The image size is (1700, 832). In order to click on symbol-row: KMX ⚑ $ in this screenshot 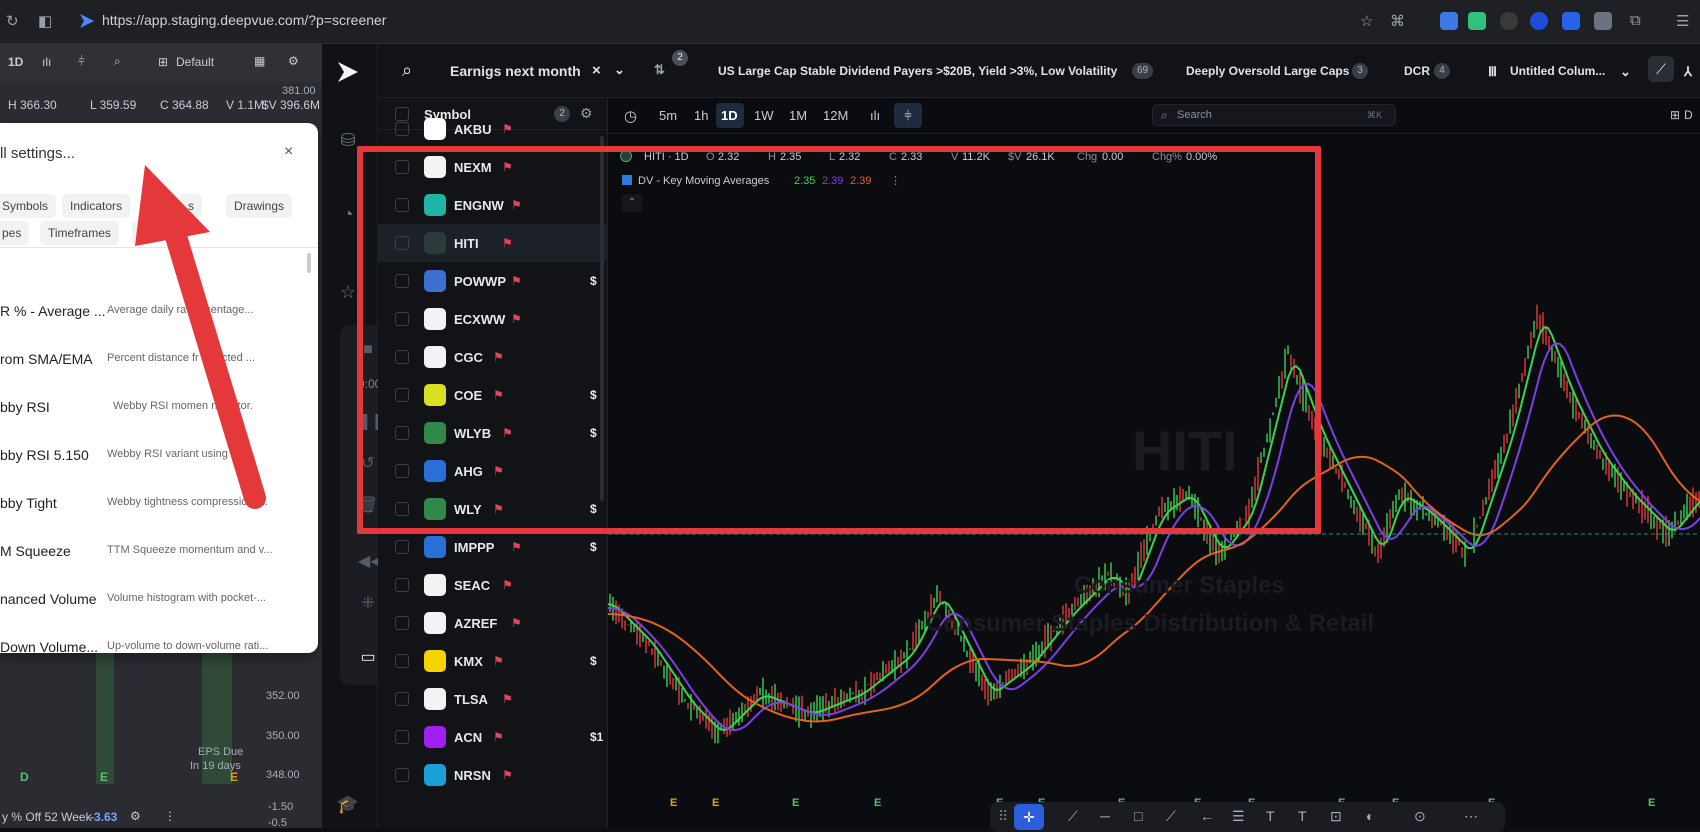, I will do `click(493, 661)`.